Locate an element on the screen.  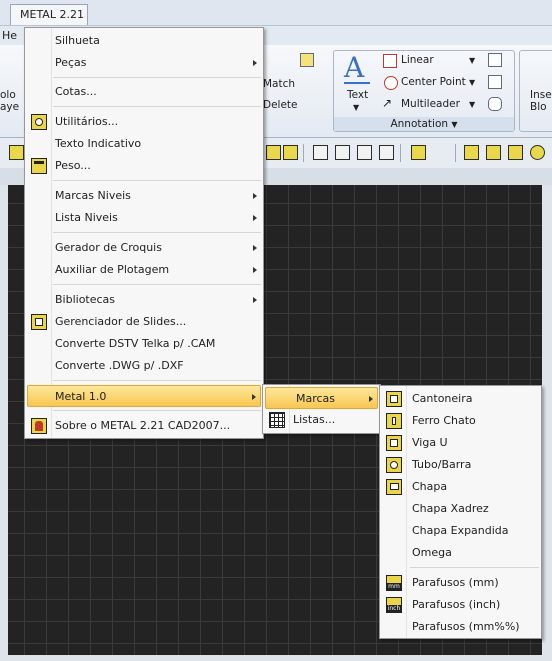
toolbar-slides-icon is located at coordinates (273, 152).